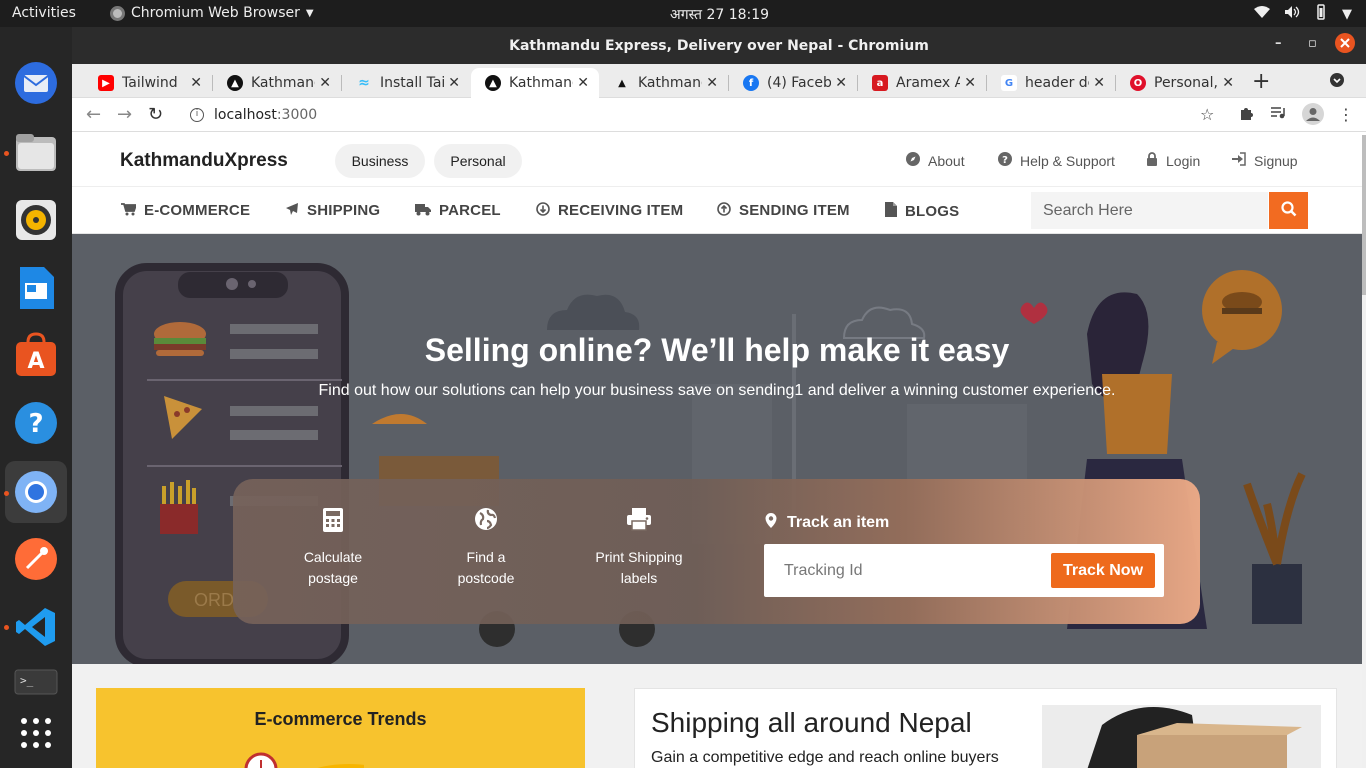 The width and height of the screenshot is (1366, 768). What do you see at coordinates (1247, 115) in the screenshot?
I see `extensions-icon` at bounding box center [1247, 115].